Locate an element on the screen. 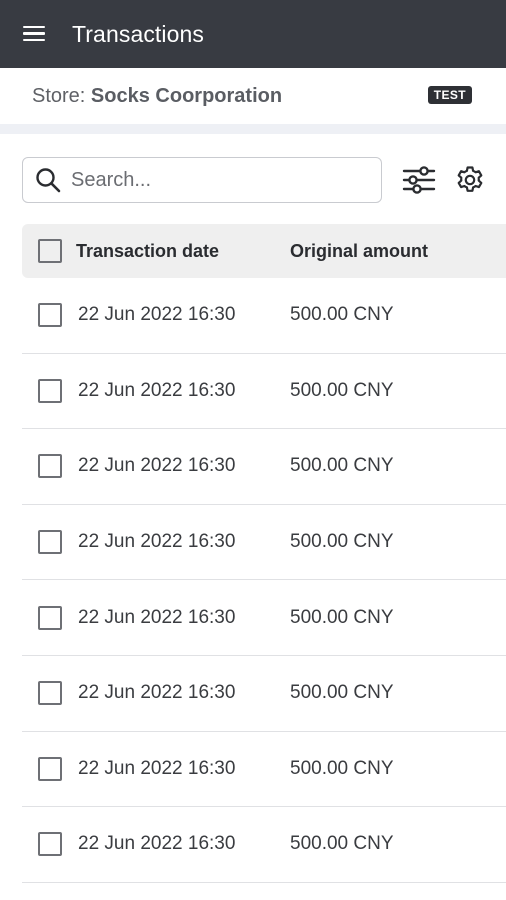 Image resolution: width=506 pixels, height=900 pixels. store-bar: Store: Socks Coorporation TEST is located at coordinates (253, 96).